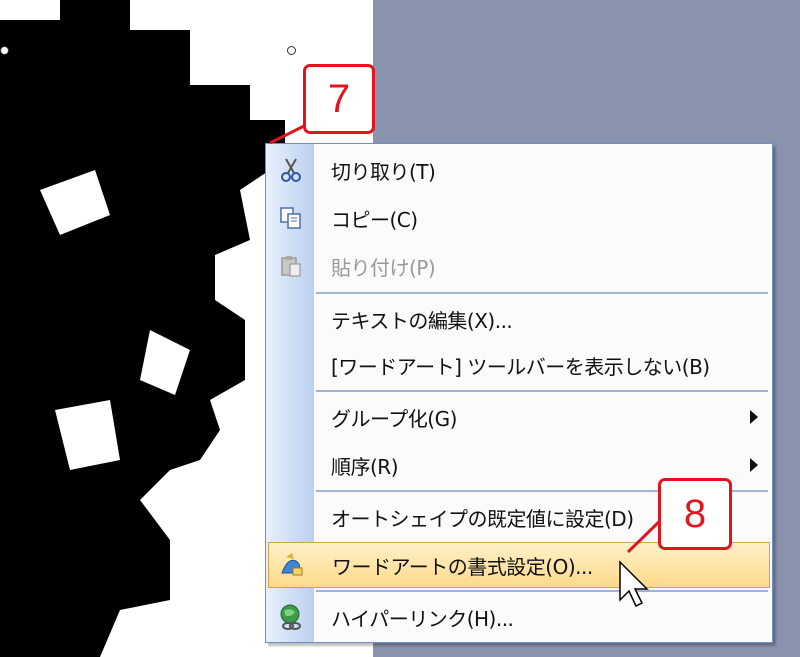 The image size is (800, 657). What do you see at coordinates (291, 218) in the screenshot?
I see `copy-icon` at bounding box center [291, 218].